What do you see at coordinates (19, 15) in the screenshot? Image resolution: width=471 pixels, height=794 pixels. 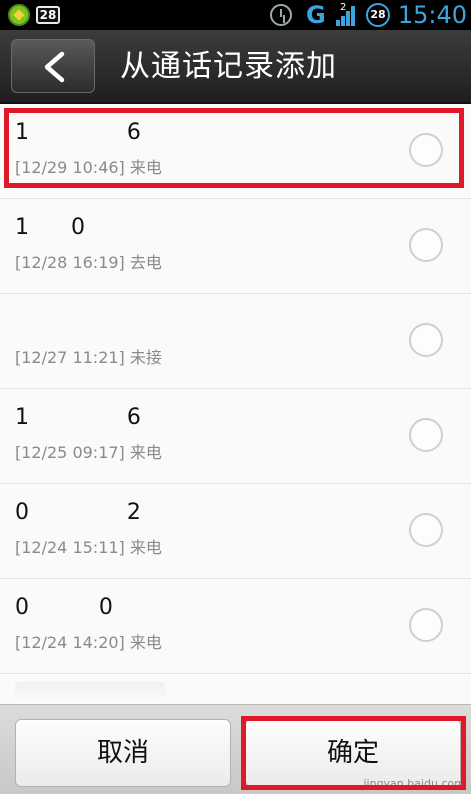 I see `app-icon` at bounding box center [19, 15].